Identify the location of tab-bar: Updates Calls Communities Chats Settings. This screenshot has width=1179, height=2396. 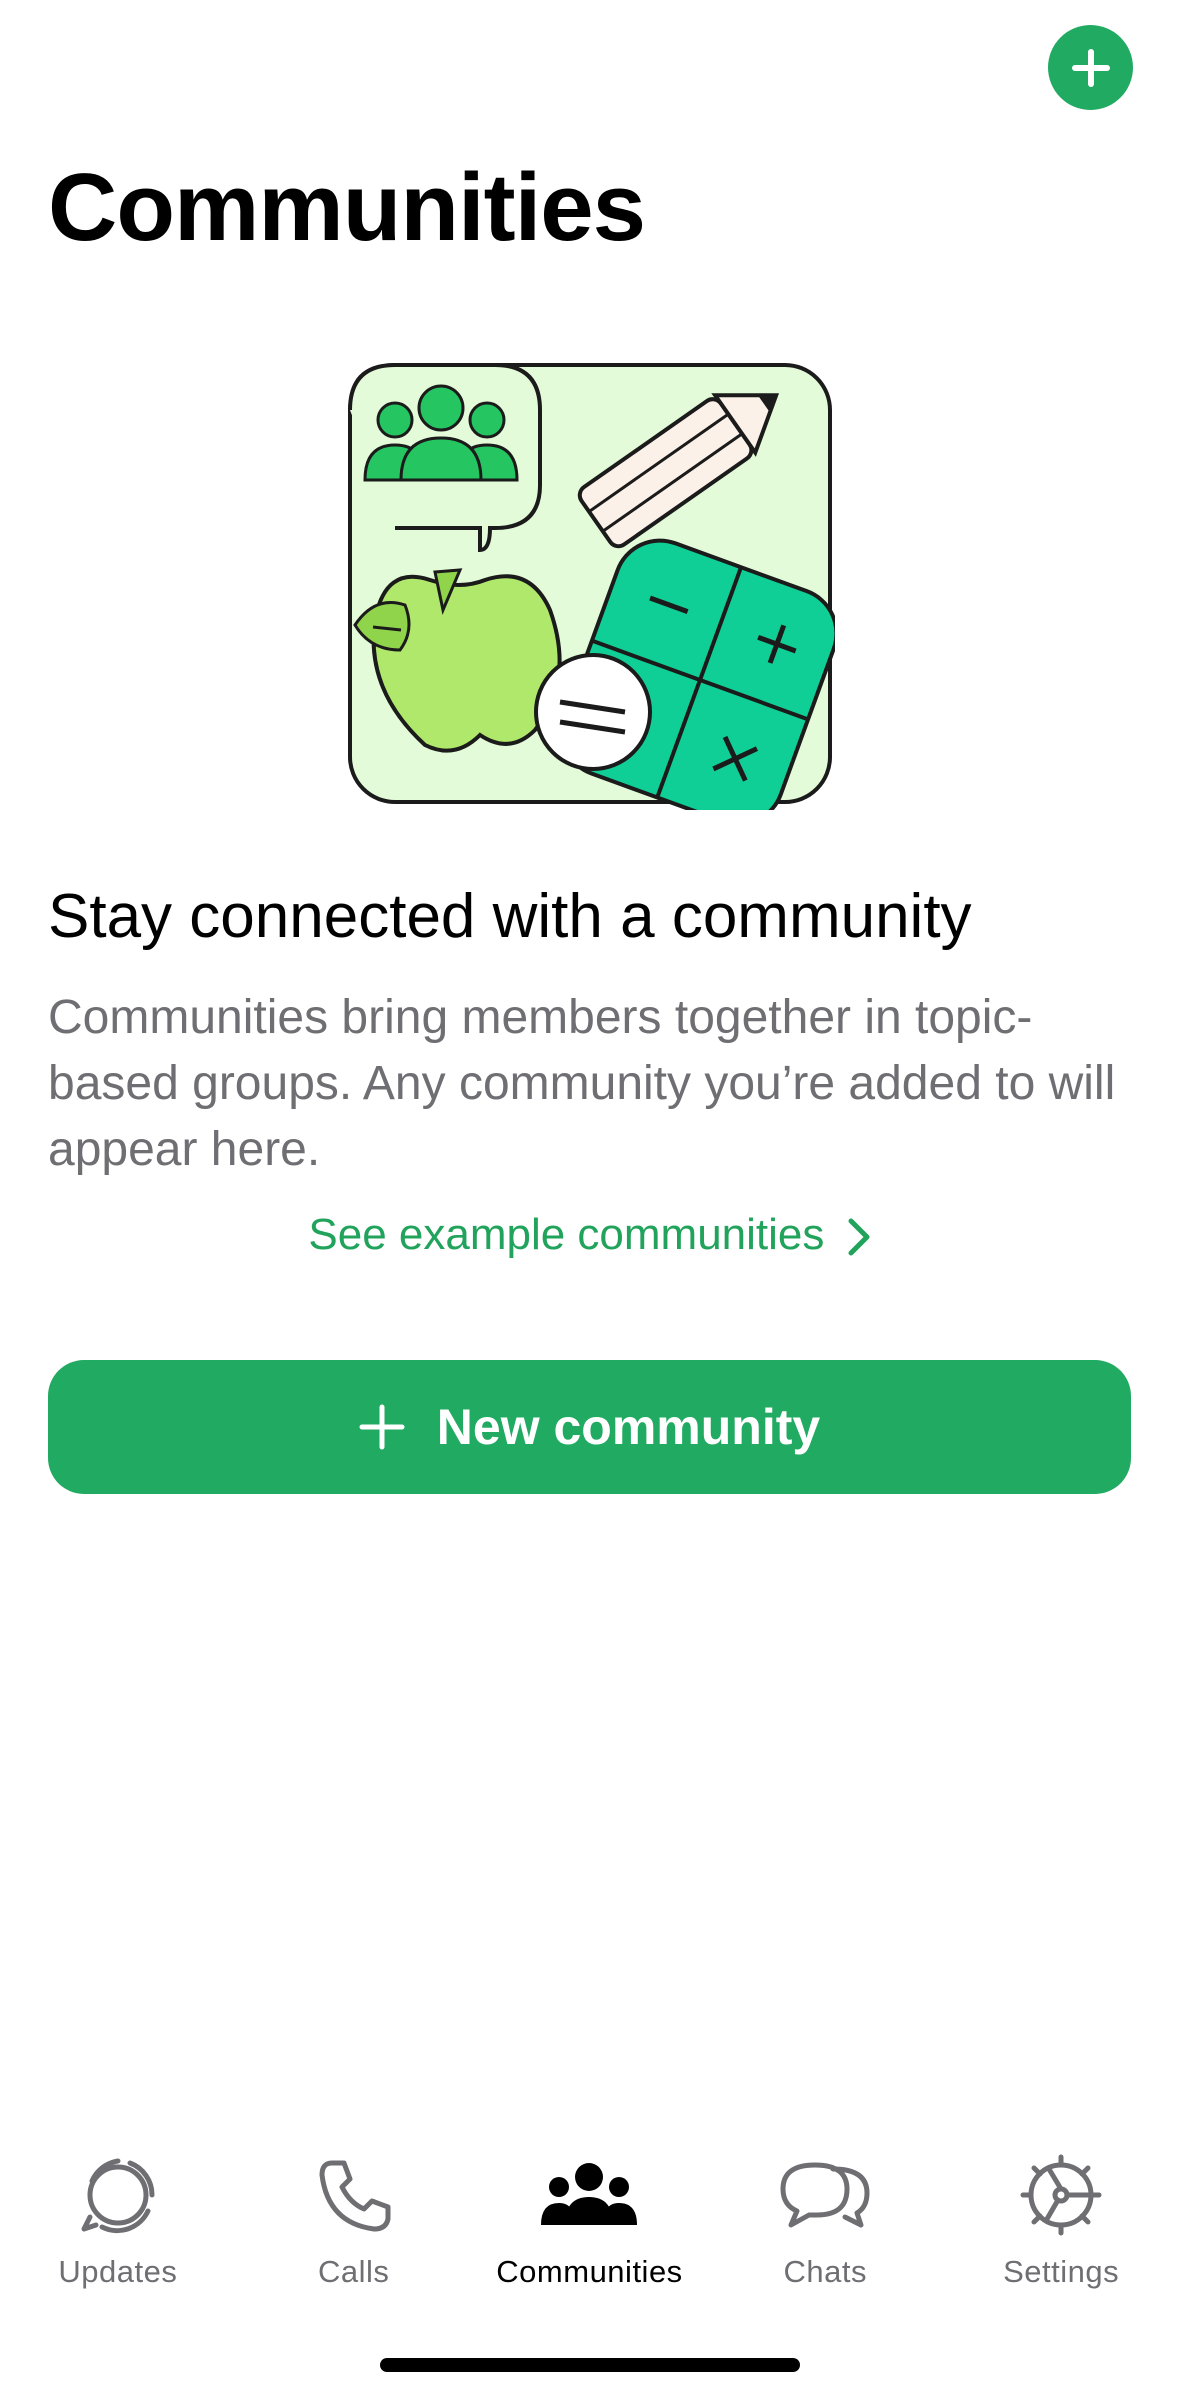
(589, 2225).